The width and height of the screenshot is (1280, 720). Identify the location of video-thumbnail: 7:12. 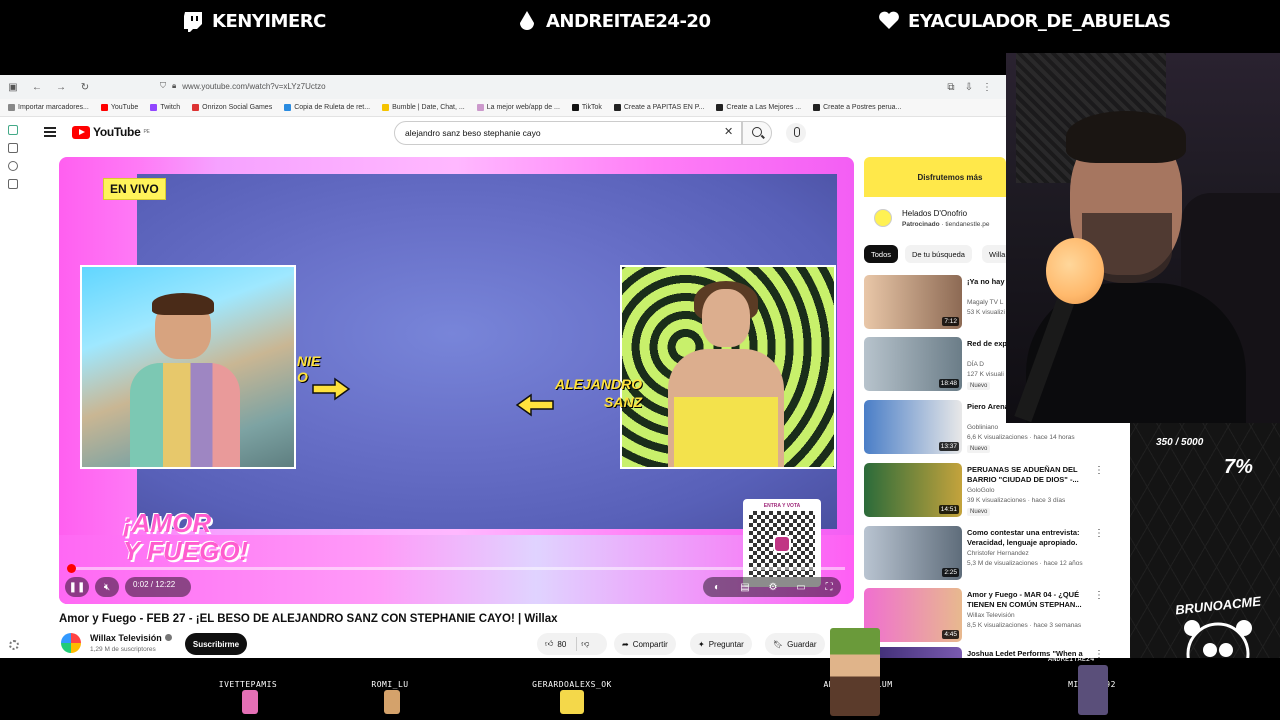
(913, 302).